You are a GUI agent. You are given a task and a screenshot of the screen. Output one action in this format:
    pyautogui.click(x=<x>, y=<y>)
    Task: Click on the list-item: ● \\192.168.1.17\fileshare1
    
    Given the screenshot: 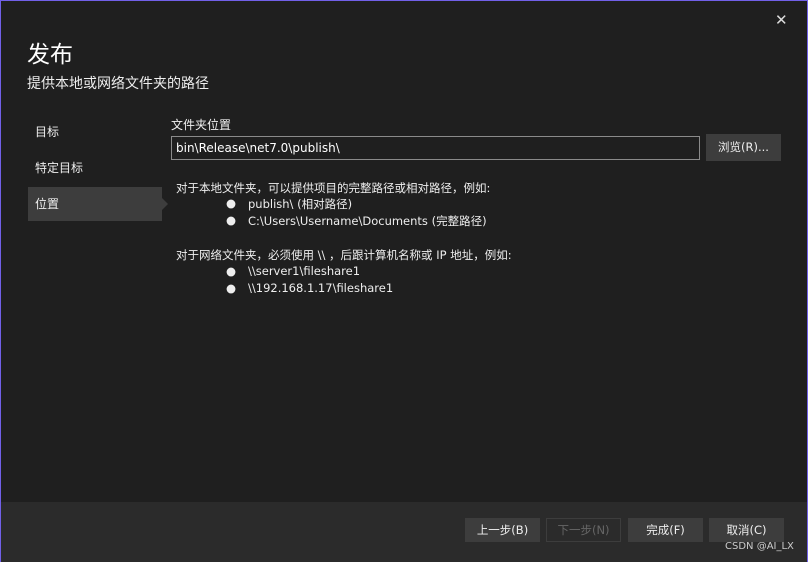 What is the action you would take?
    pyautogui.click(x=310, y=288)
    